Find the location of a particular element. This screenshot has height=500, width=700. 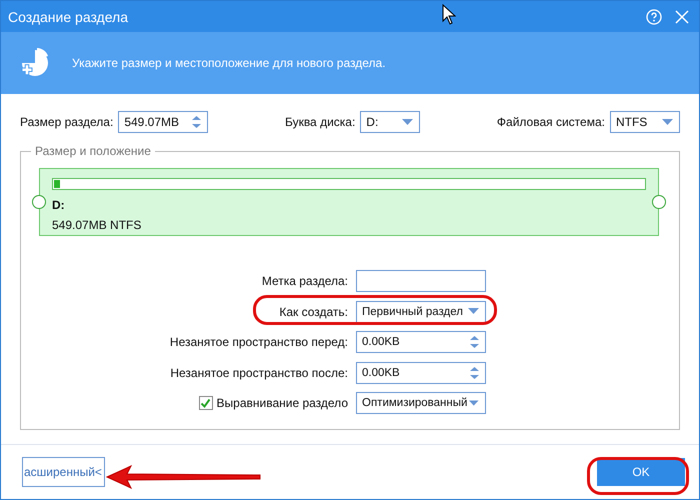

dropdown: NTFS is located at coordinates (645, 122).